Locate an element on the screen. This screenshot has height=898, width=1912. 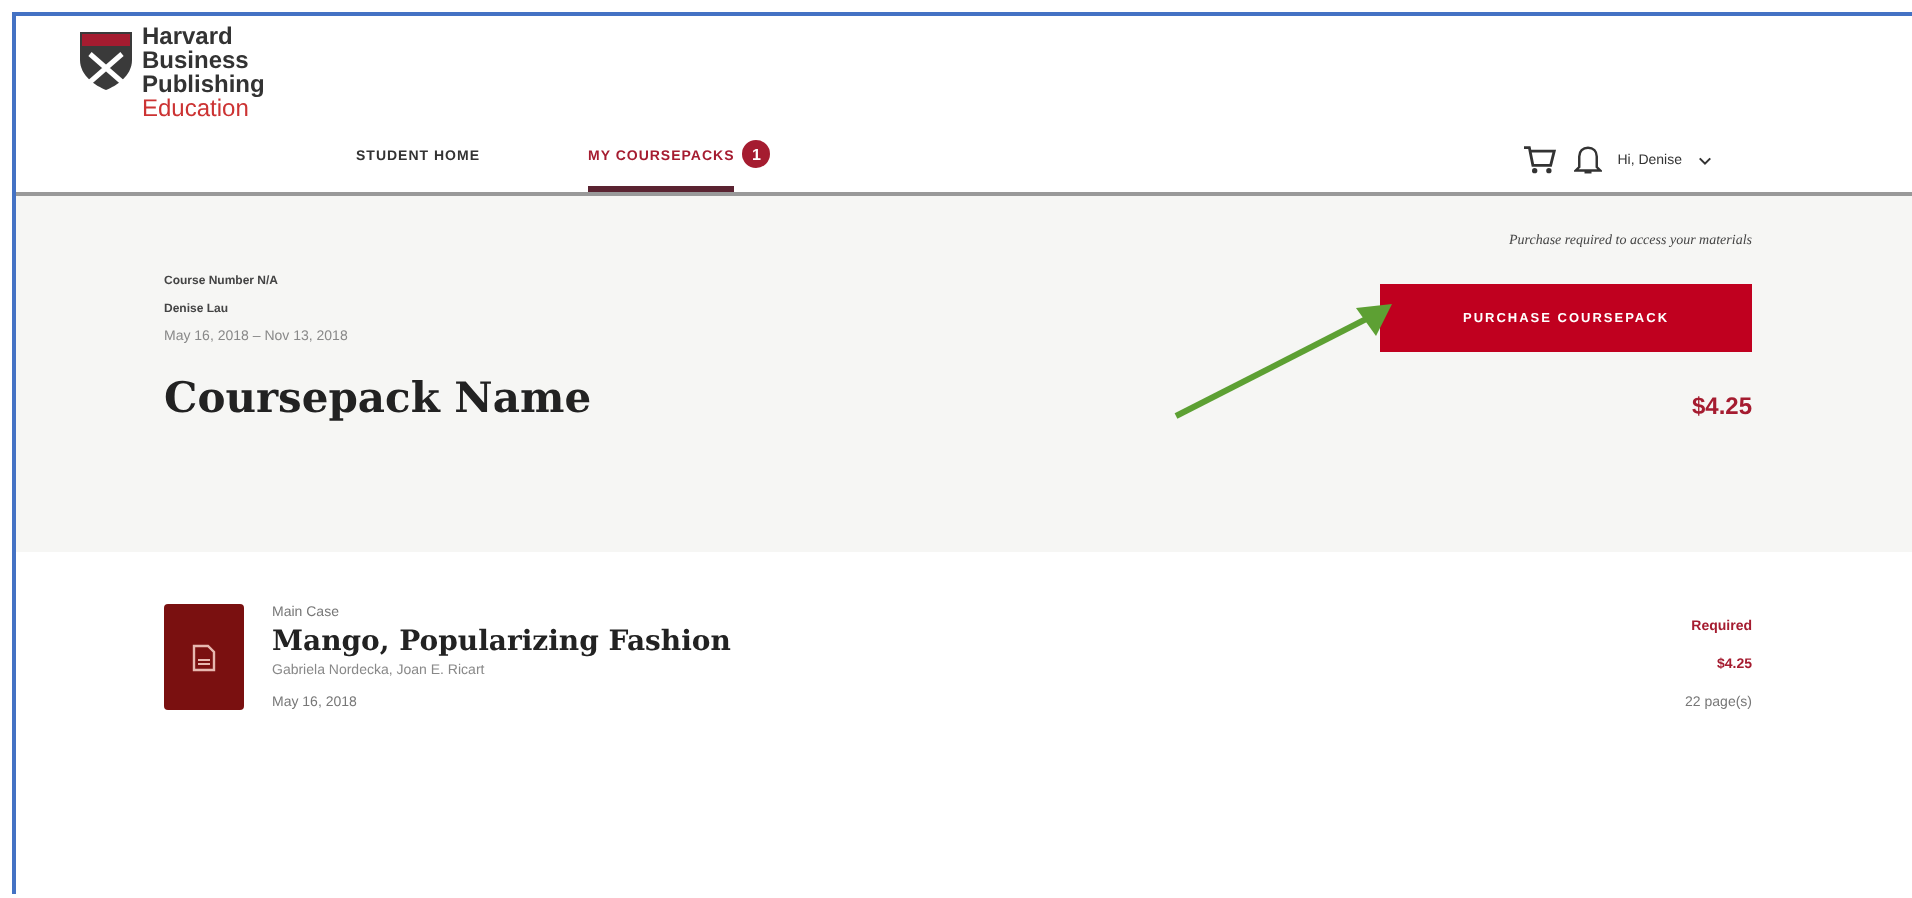
shield-logo-icon is located at coordinates (106, 60).